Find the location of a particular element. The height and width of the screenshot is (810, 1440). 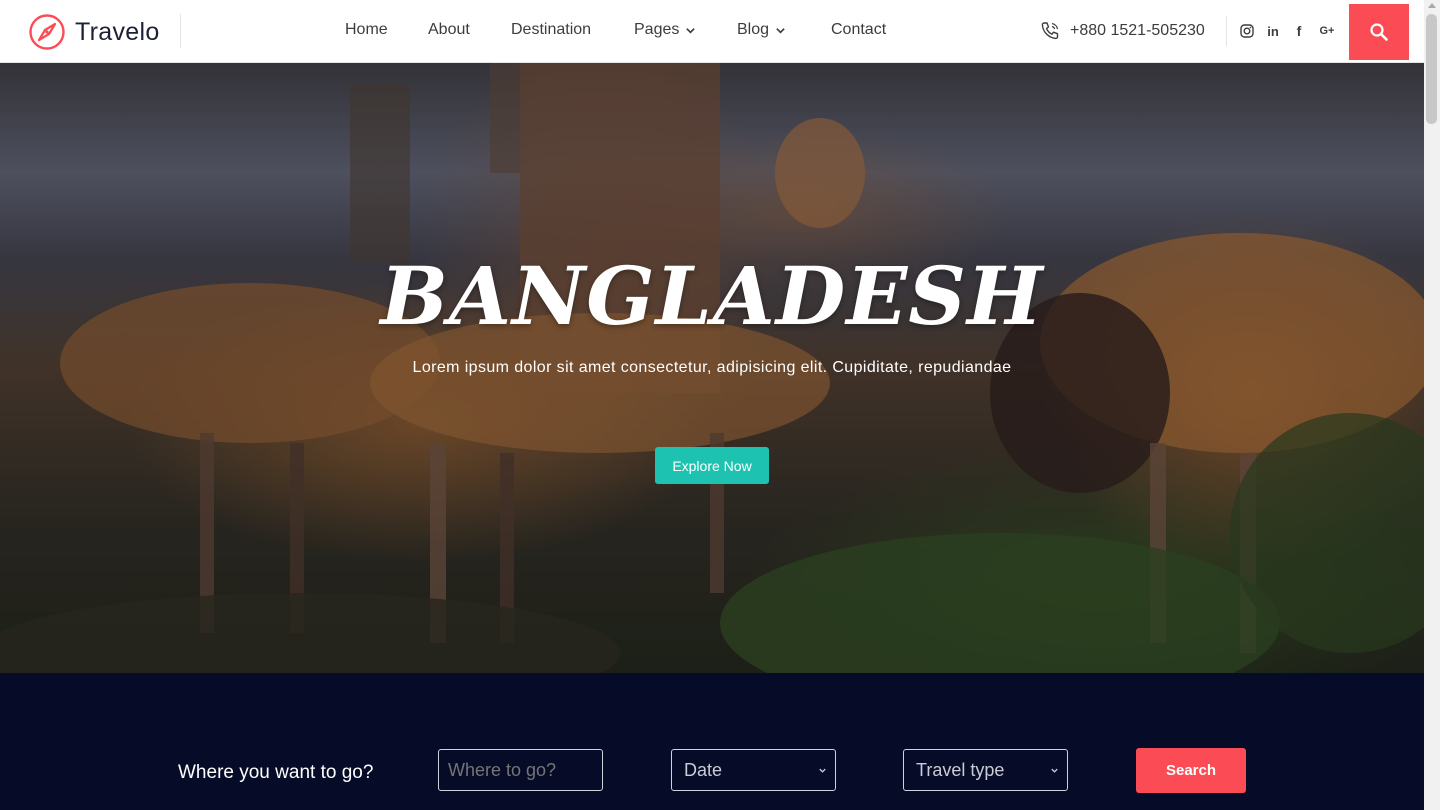

nav-label: Home is located at coordinates (366, 29).